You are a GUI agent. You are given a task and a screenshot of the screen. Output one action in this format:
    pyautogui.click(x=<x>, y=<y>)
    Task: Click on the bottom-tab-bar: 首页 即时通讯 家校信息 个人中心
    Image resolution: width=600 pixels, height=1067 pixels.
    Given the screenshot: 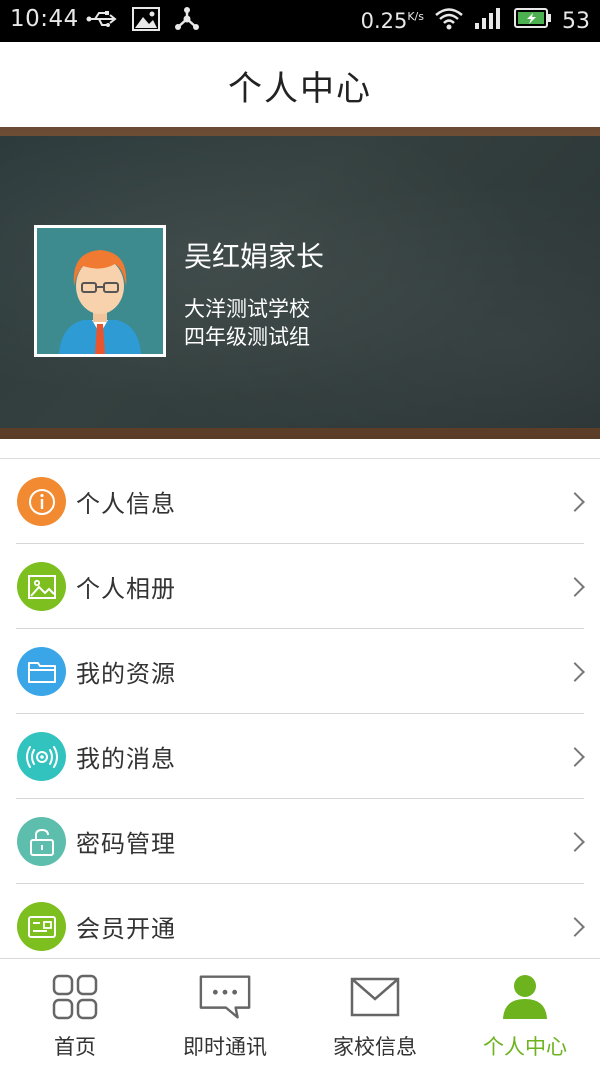 What is the action you would take?
    pyautogui.click(x=300, y=1012)
    